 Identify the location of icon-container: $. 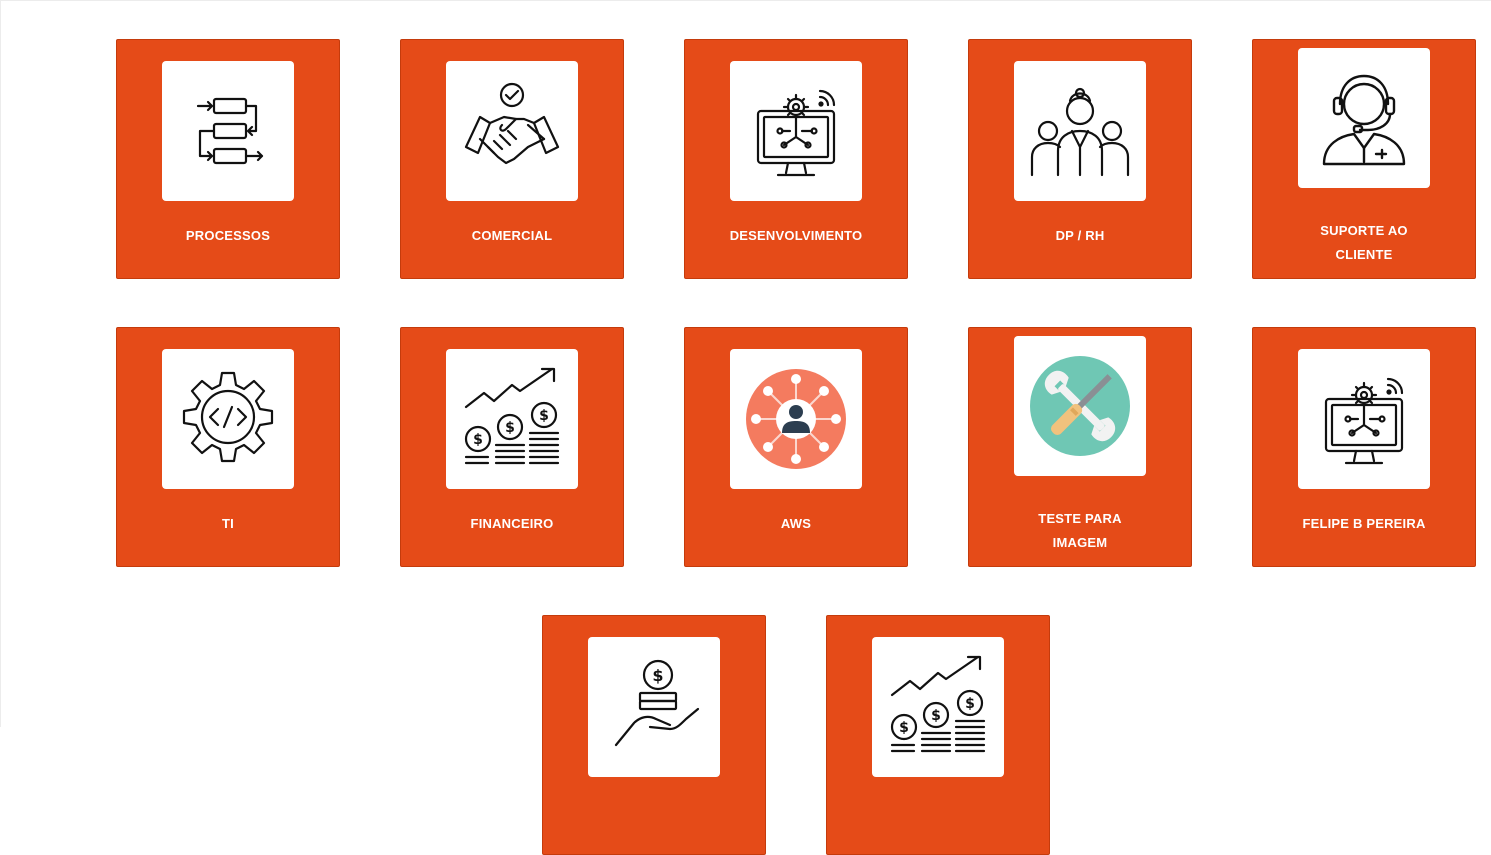
(654, 707).